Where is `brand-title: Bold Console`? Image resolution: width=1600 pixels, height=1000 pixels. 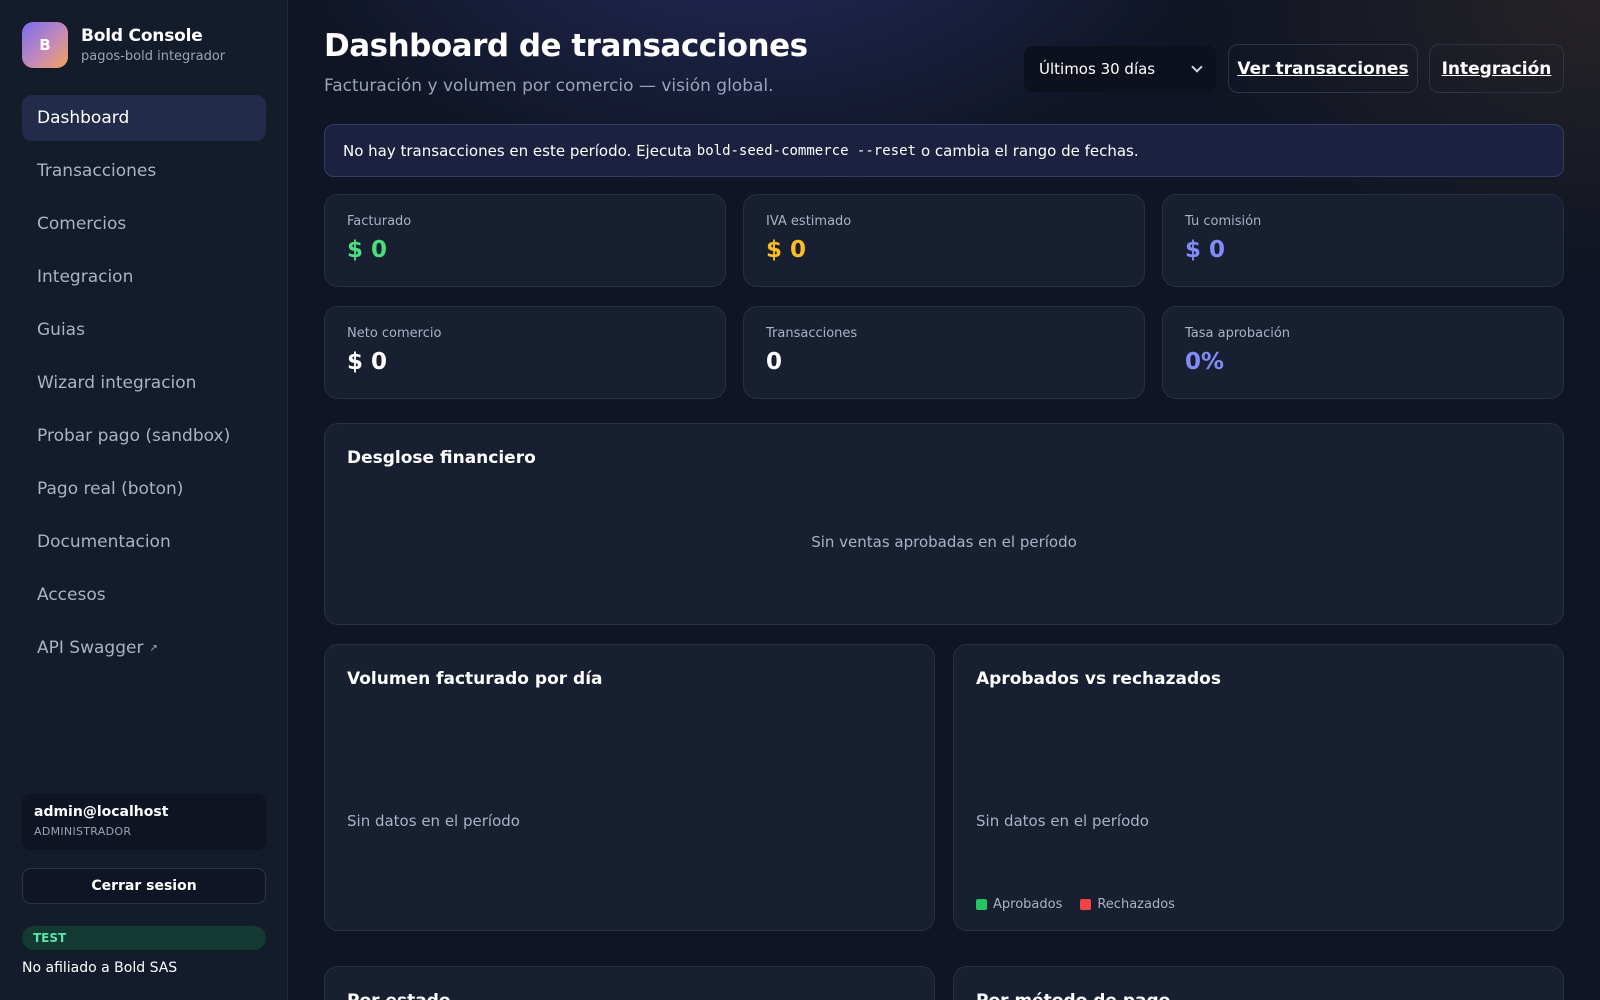
brand-title: Bold Console is located at coordinates (142, 36).